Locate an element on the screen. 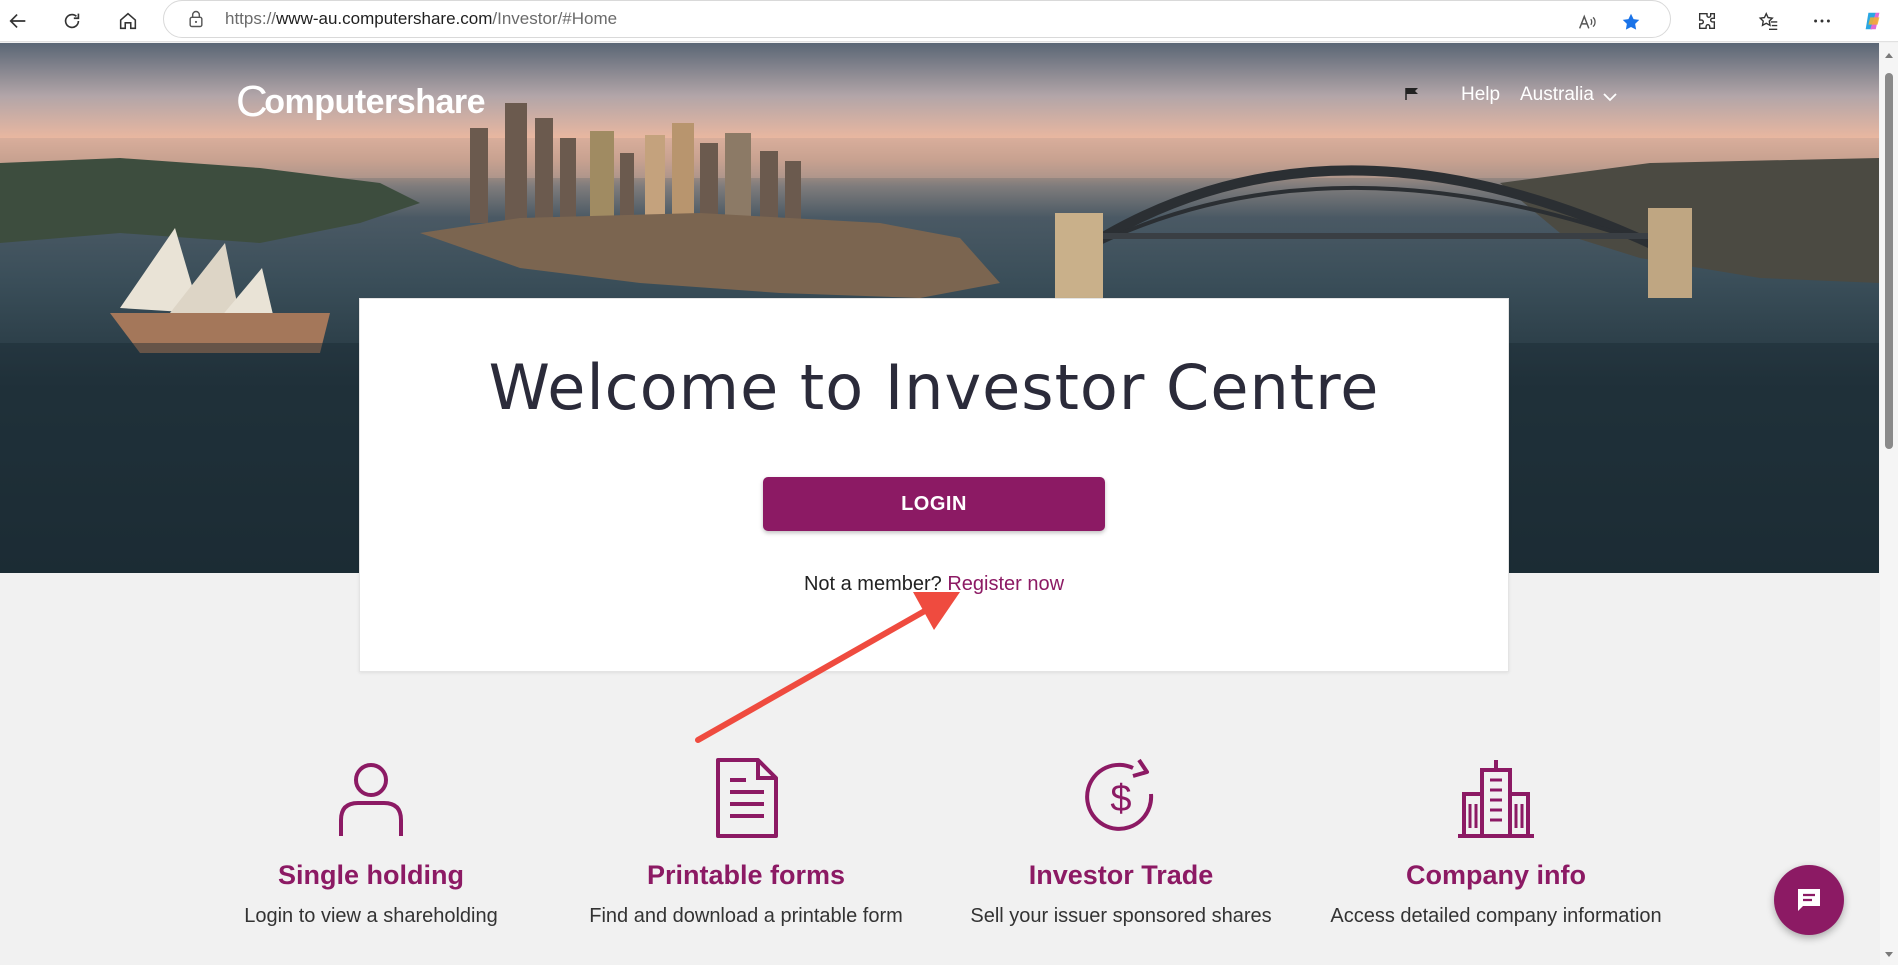 The image size is (1898, 965). feature-description: Sell your issuer sponsored shares is located at coordinates (1121, 916).